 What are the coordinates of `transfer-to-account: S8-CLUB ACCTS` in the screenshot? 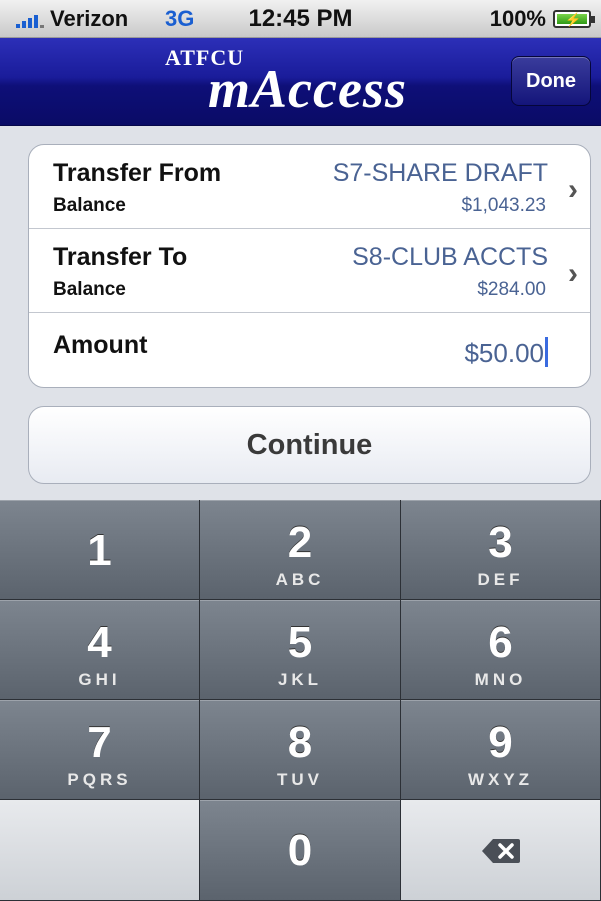 It's located at (450, 257).